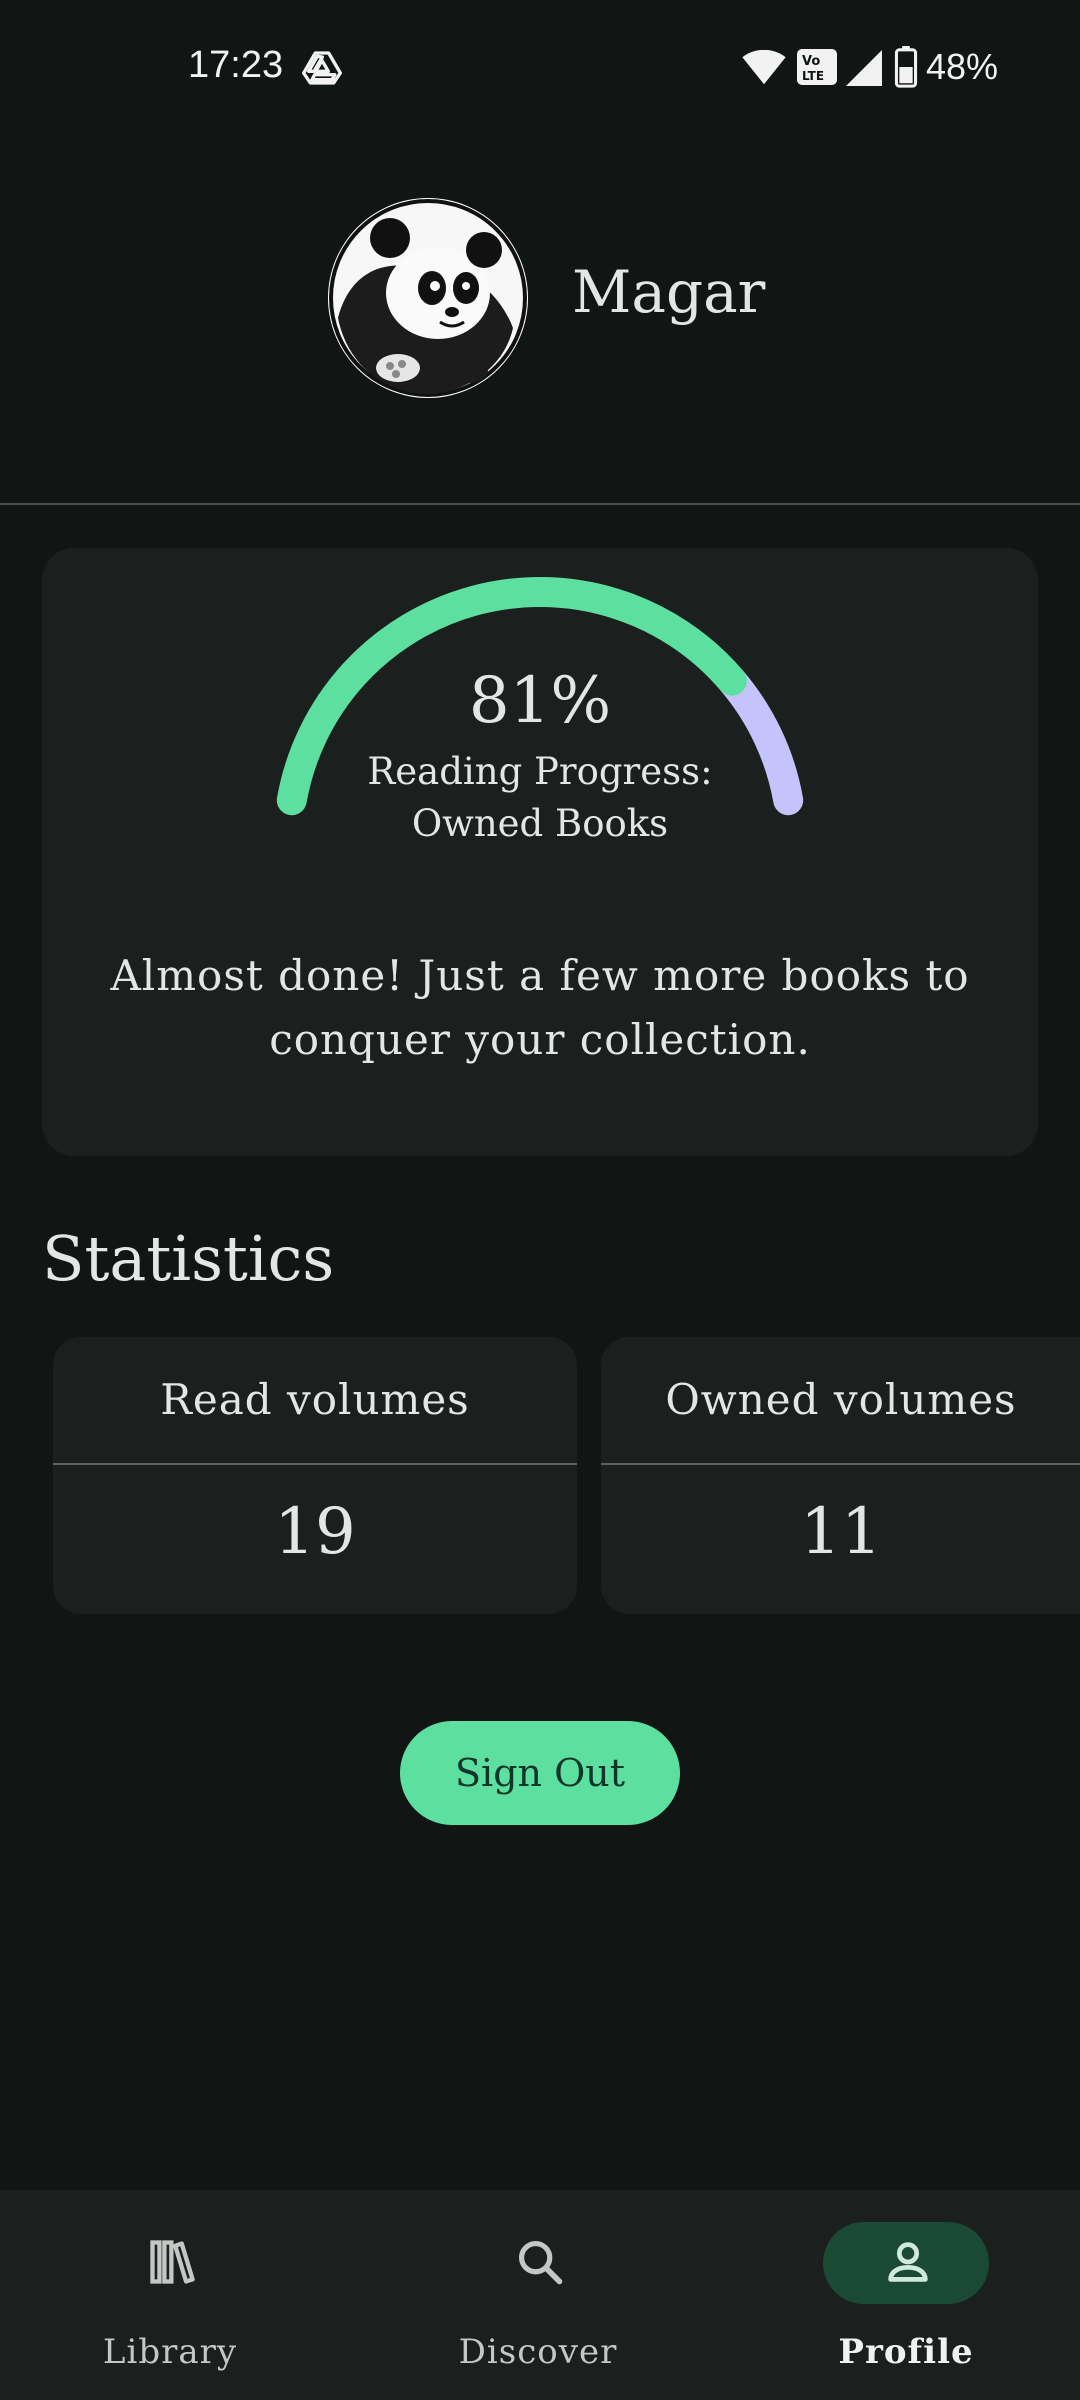 This screenshot has height=2400, width=1080. I want to click on status-time: 17:23, so click(236, 65).